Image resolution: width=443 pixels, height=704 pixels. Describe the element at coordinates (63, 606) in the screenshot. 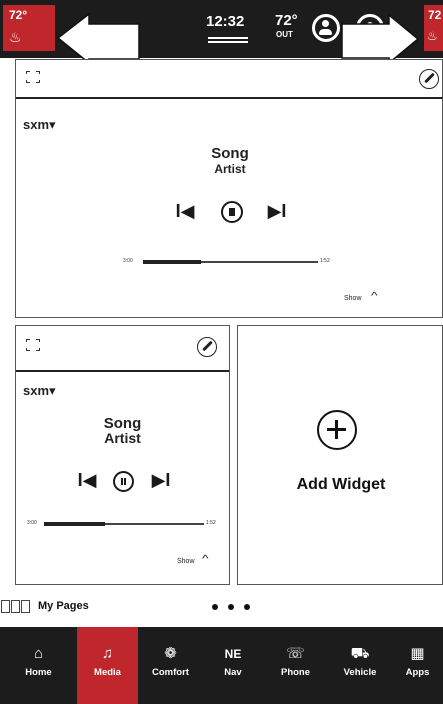

I see `my-pages-label: My Pages` at that location.